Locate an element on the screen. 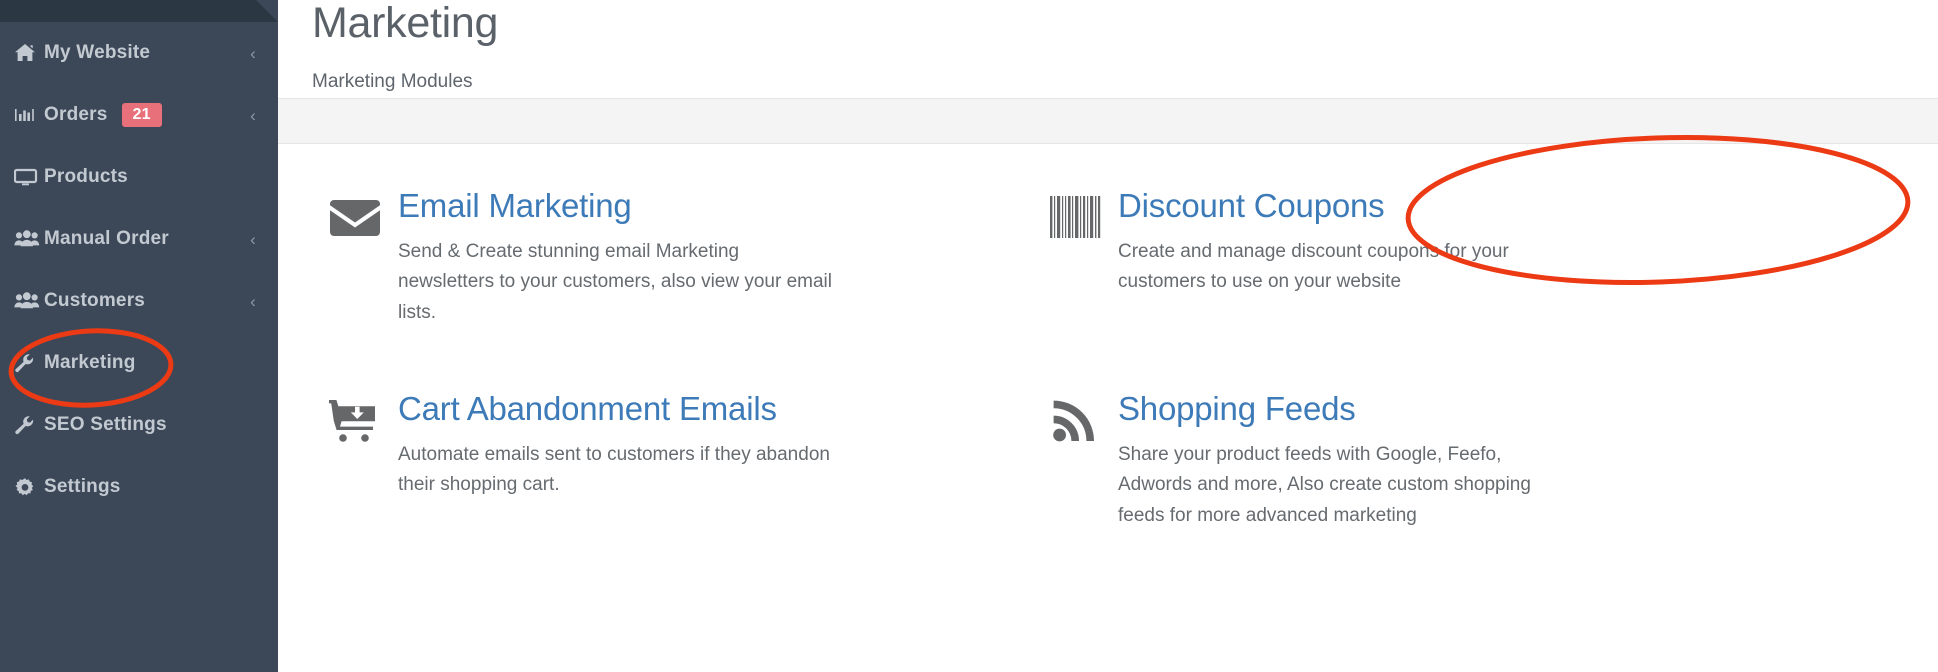 This screenshot has height=672, width=1938. sidebar-item-seo-settings: SEO Settings is located at coordinates (139, 425).